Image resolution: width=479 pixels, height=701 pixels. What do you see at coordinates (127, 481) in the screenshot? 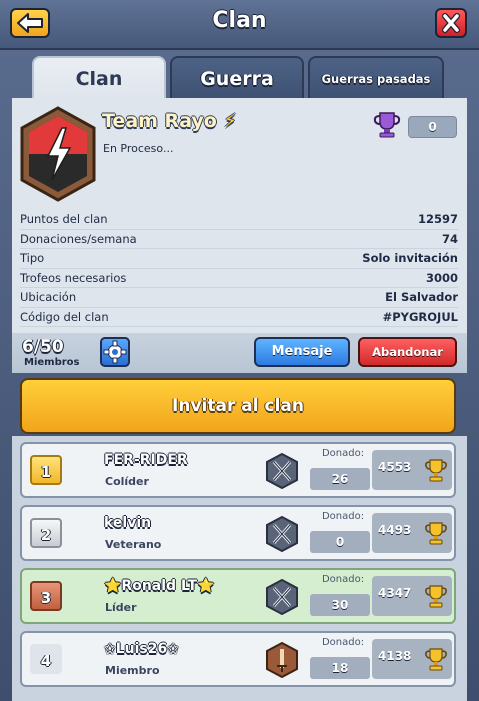
I see `member-role: Colíder` at bounding box center [127, 481].